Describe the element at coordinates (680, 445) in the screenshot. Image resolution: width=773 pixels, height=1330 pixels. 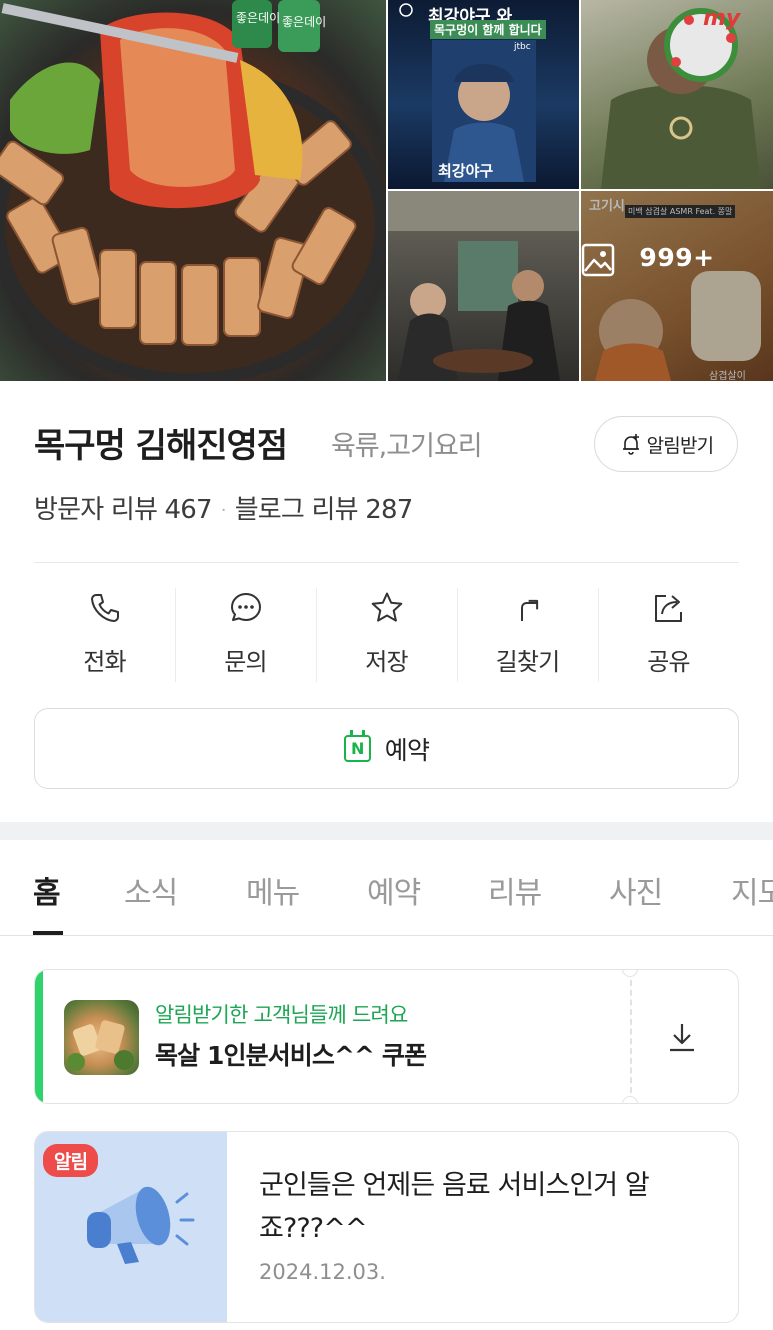
I see `notify-label: 알림받기` at that location.